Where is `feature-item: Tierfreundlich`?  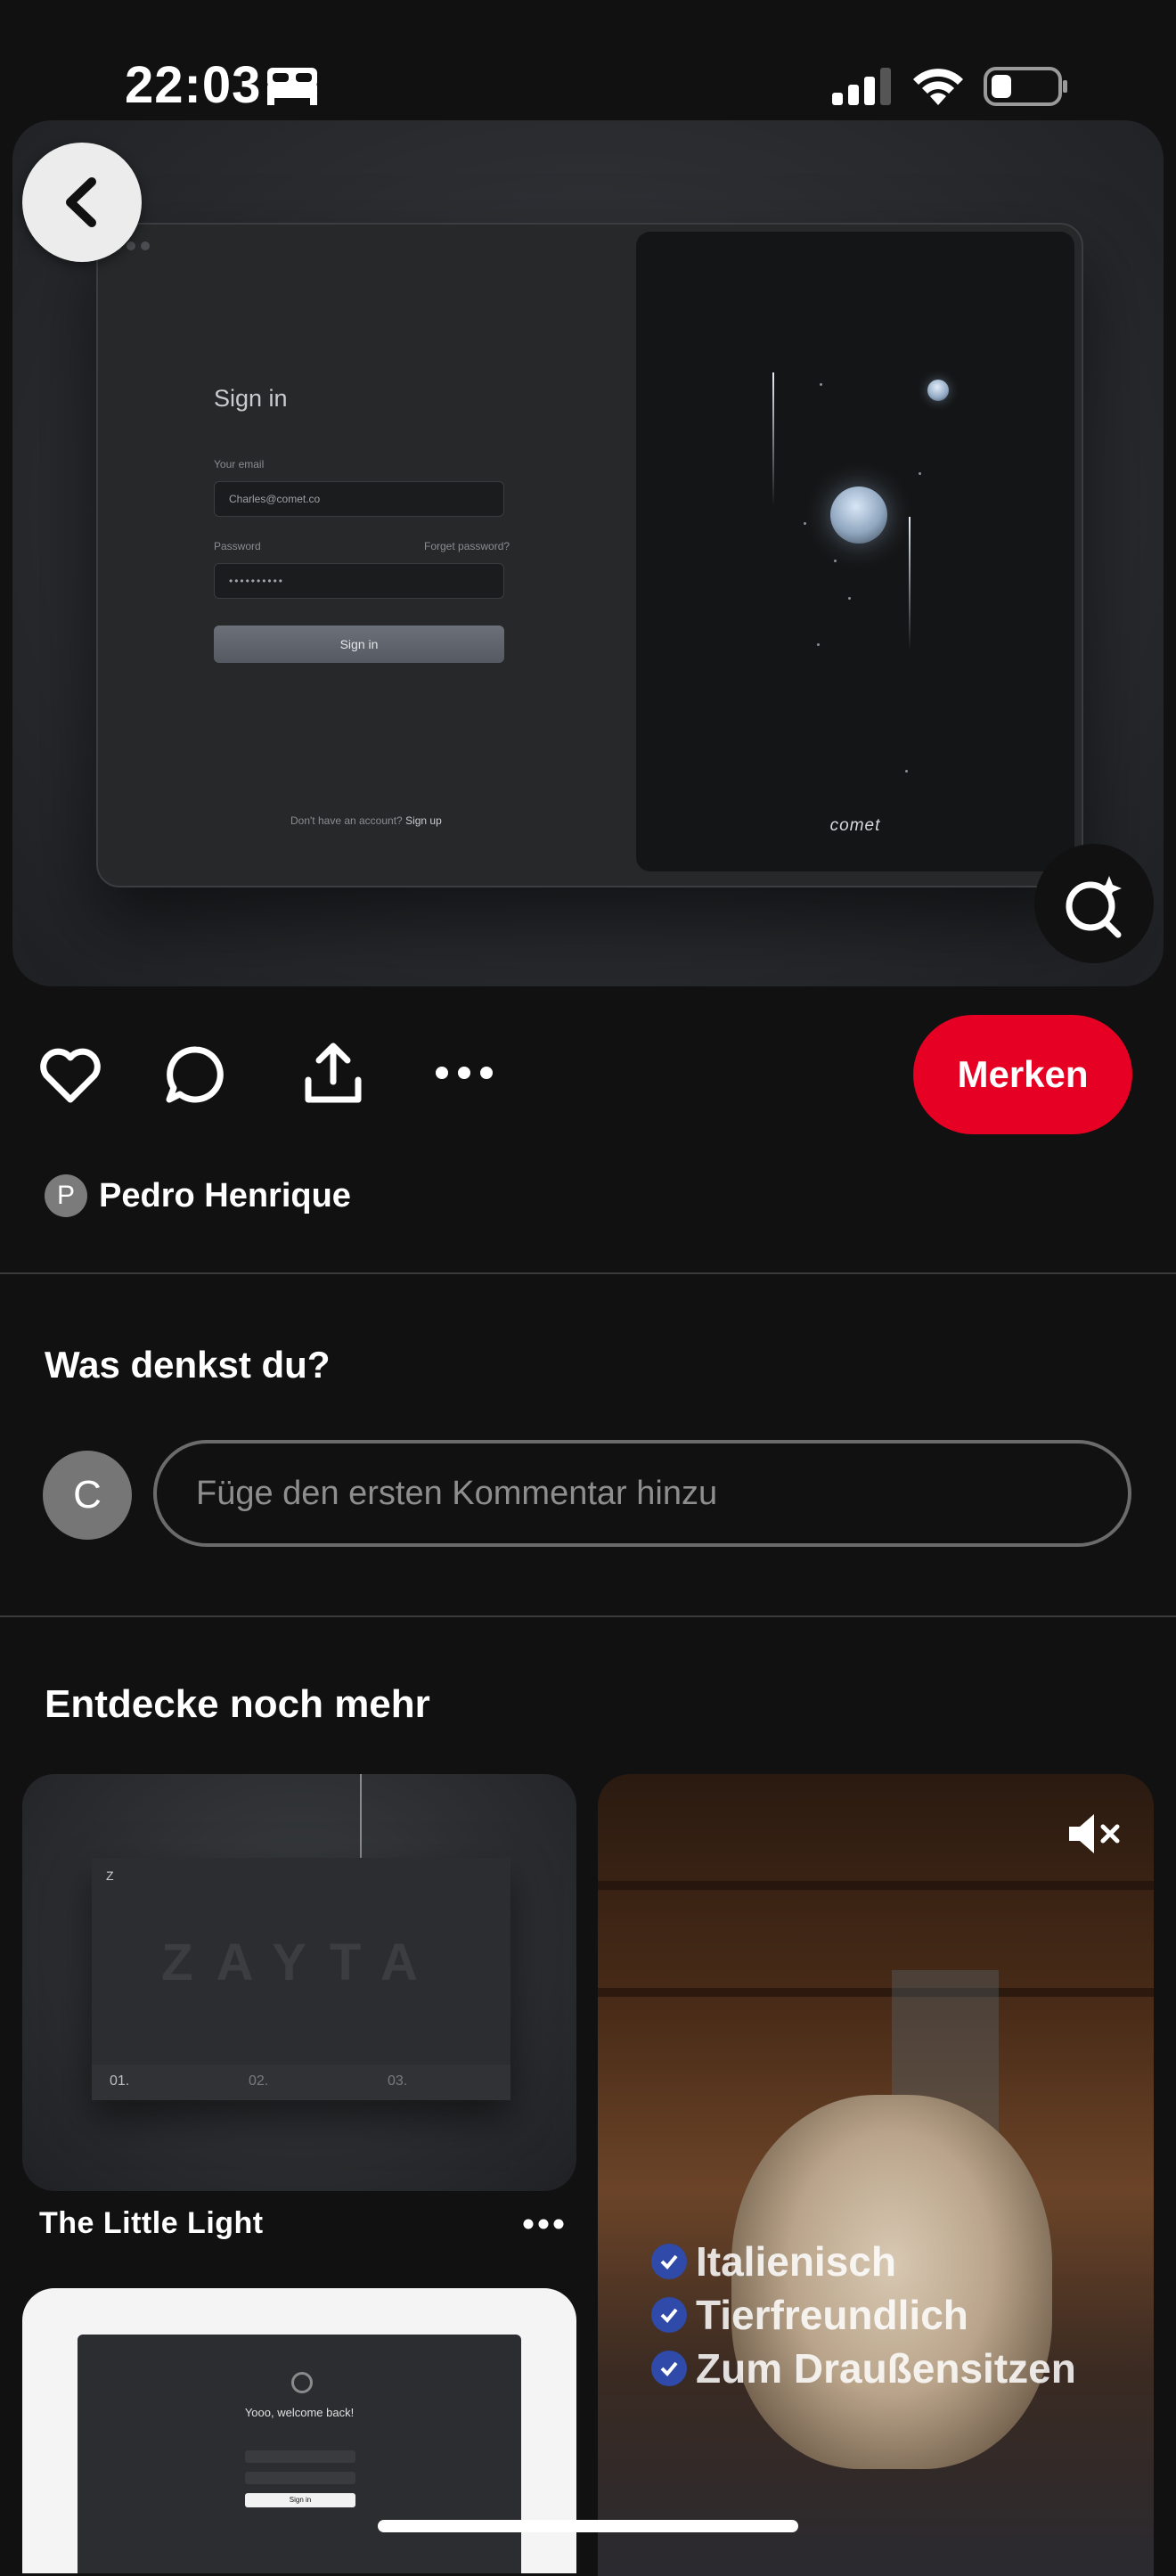
feature-item: Tierfreundlich is located at coordinates (809, 2315).